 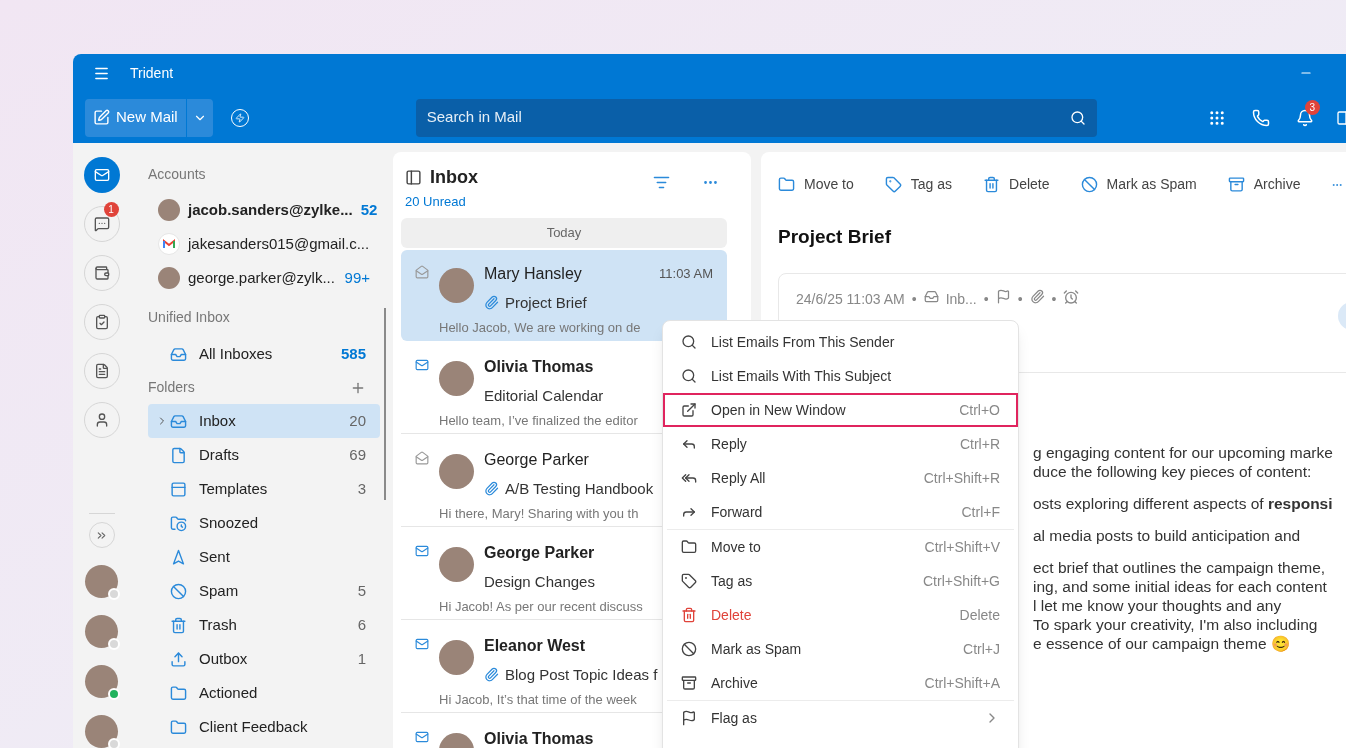 I want to click on search-field: Search in Mail, so click(x=756, y=117).